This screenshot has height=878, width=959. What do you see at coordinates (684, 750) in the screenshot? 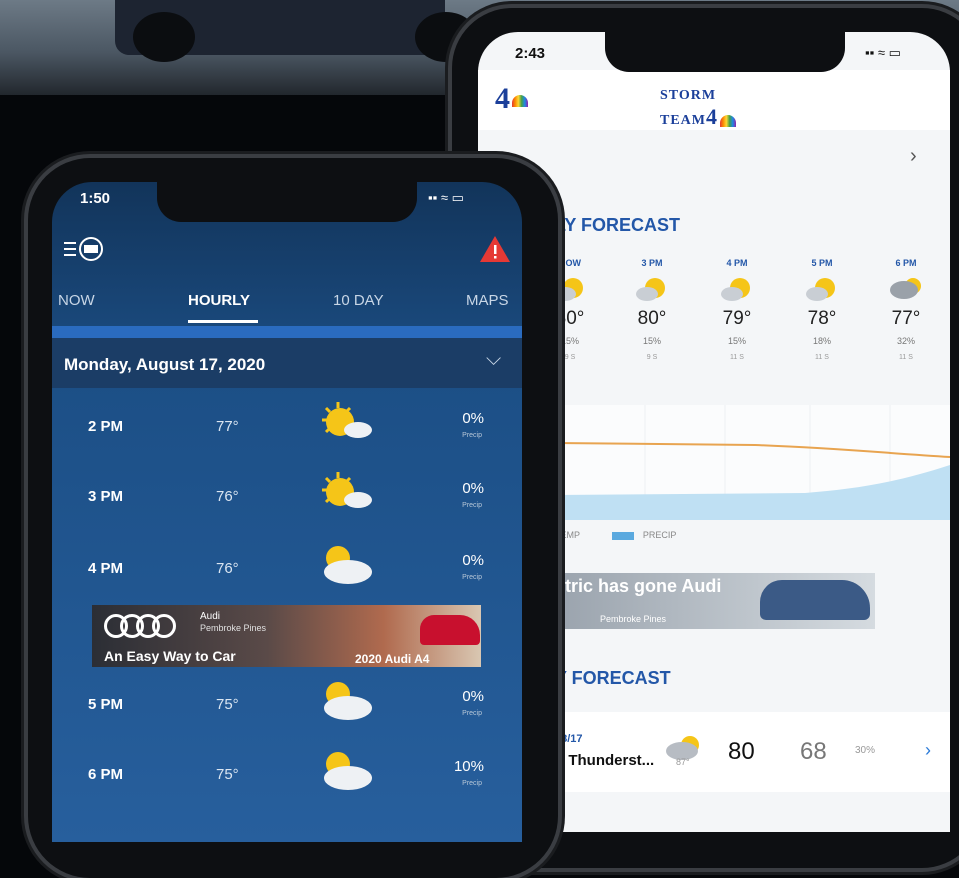
I see `thunderstorm-icon: 87°` at bounding box center [684, 750].